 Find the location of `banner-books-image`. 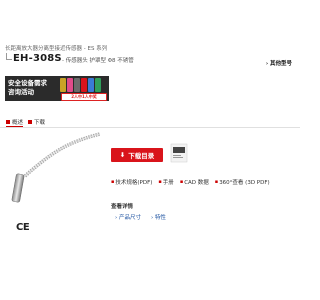

banner-books-image is located at coordinates (83, 85).